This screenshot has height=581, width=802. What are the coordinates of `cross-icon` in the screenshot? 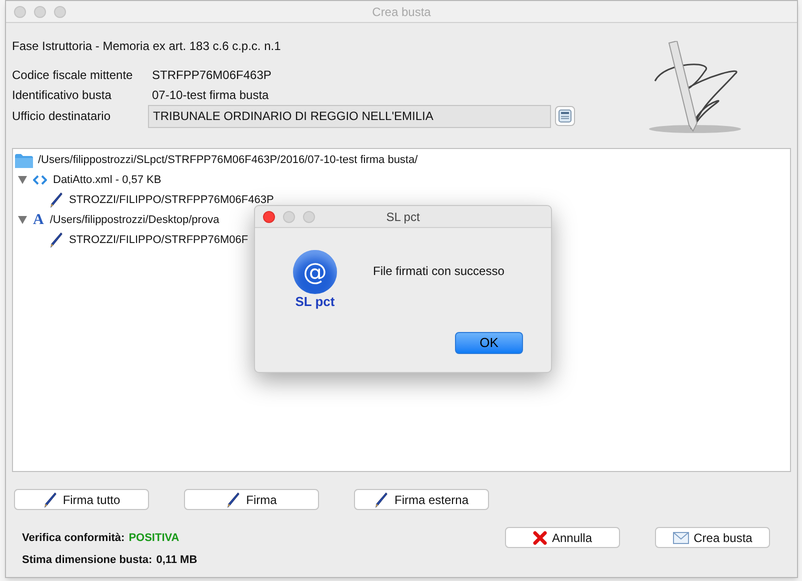 It's located at (539, 537).